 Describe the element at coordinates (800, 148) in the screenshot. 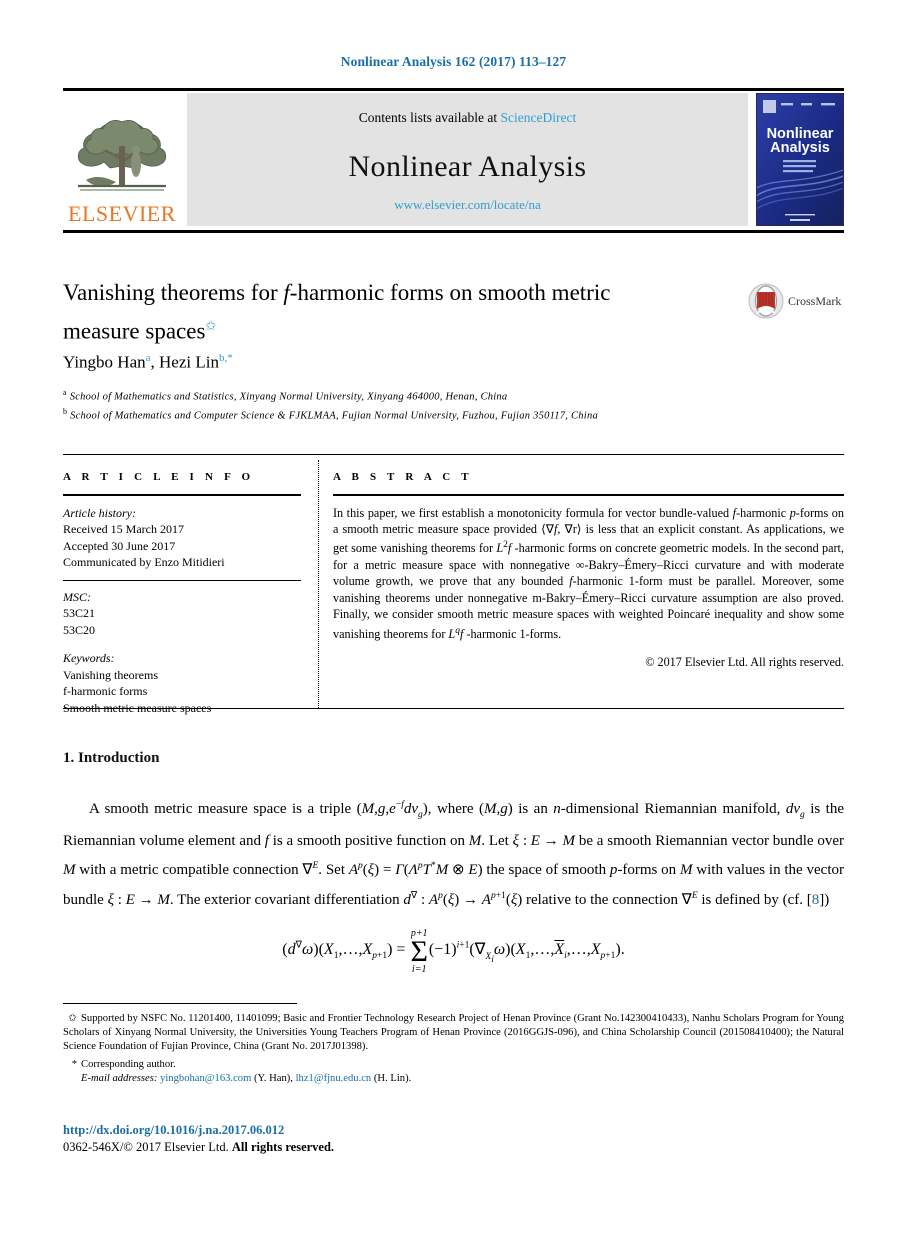

I see `svg-text: Analysis` at that location.